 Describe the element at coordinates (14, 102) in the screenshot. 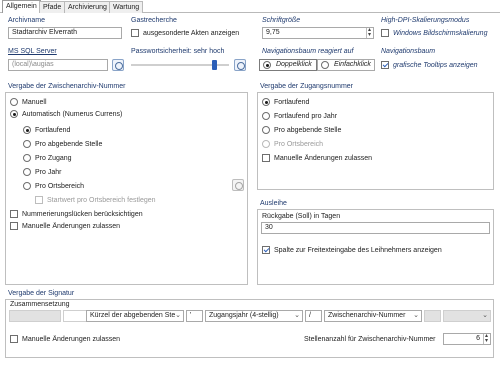

I see `za-manuell-radio-dot` at that location.